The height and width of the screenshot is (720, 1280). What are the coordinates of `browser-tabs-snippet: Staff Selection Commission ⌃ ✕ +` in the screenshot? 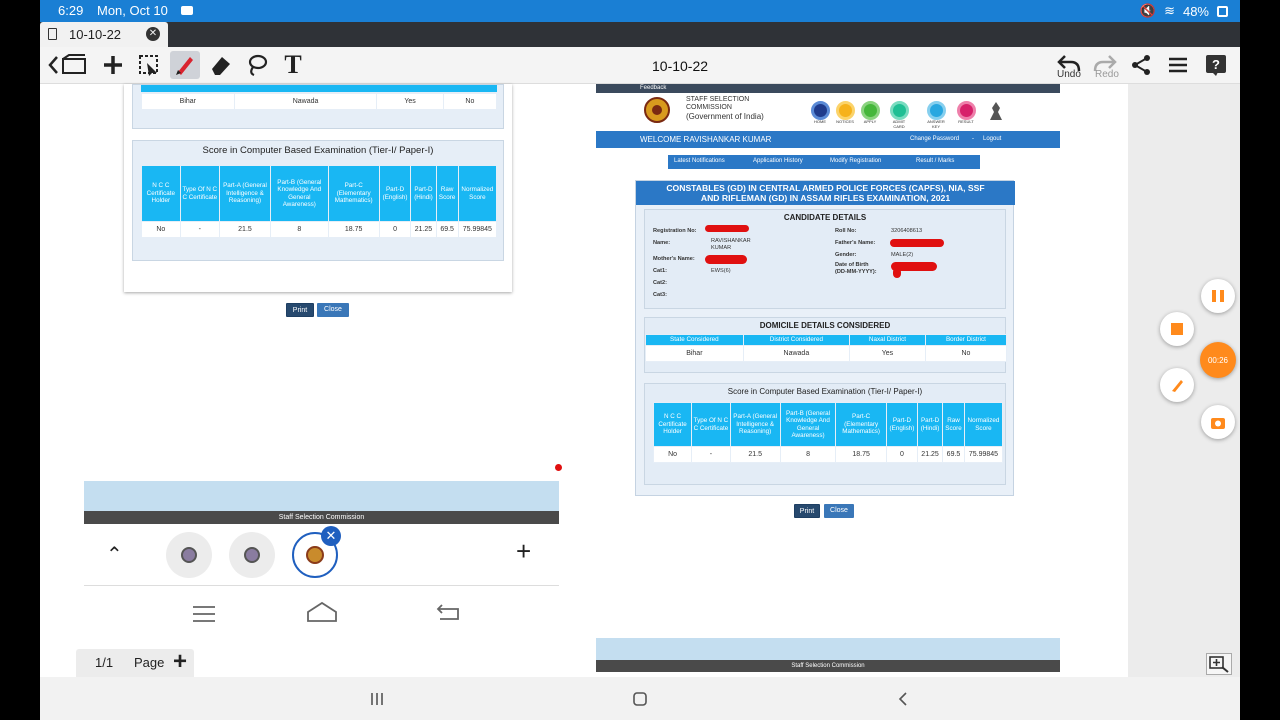 It's located at (321, 563).